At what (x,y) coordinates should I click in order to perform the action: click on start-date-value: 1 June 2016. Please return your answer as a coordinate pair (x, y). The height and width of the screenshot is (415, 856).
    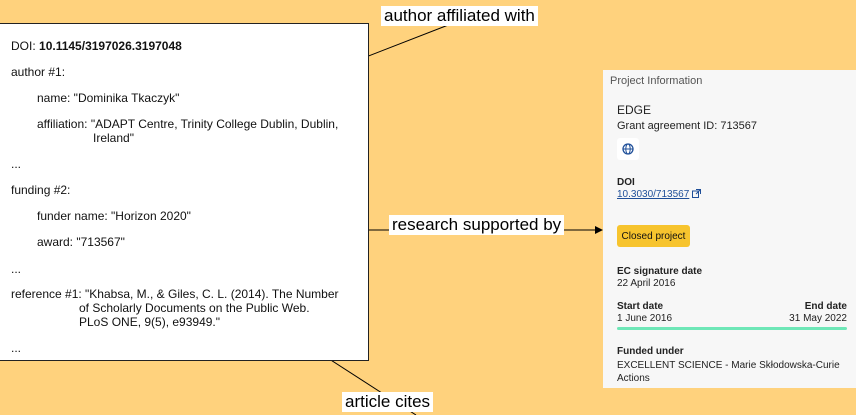
    Looking at the image, I should click on (645, 318).